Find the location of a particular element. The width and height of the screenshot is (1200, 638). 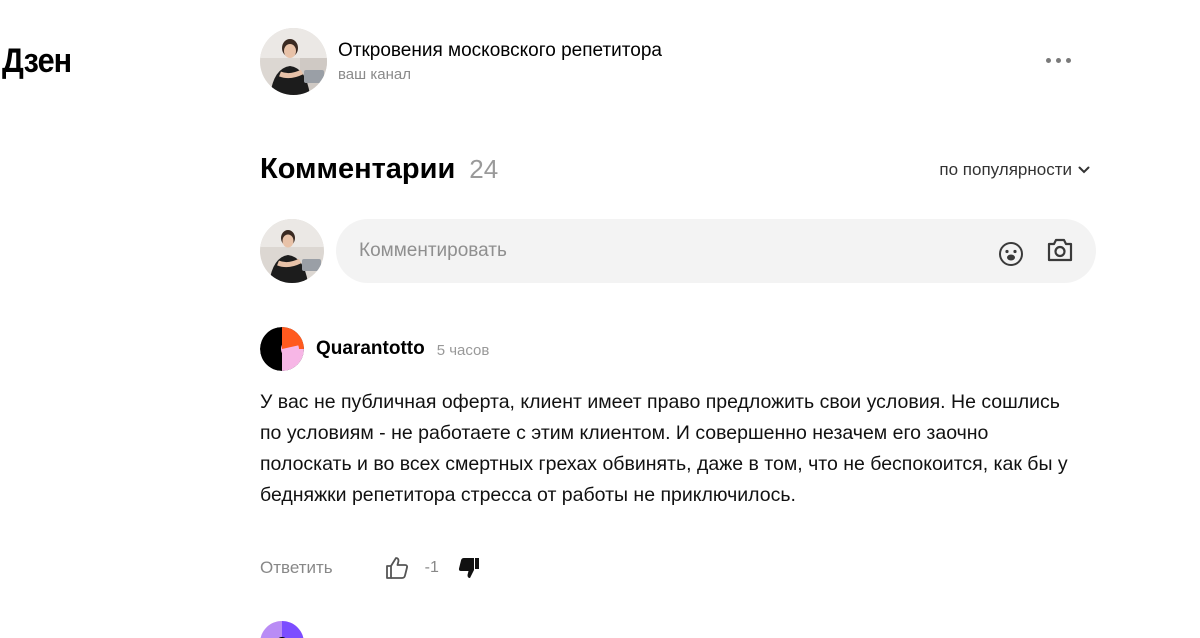

camera-icon is located at coordinates (1060, 250).